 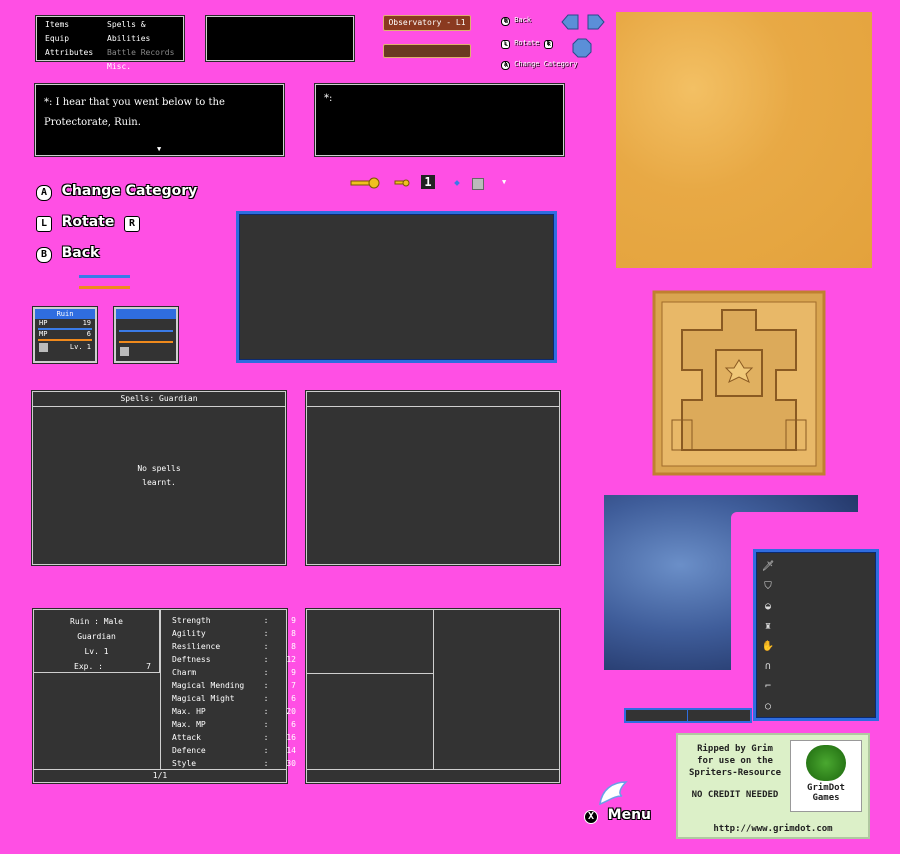 I want to click on ring-icon: ○, so click(x=768, y=706).